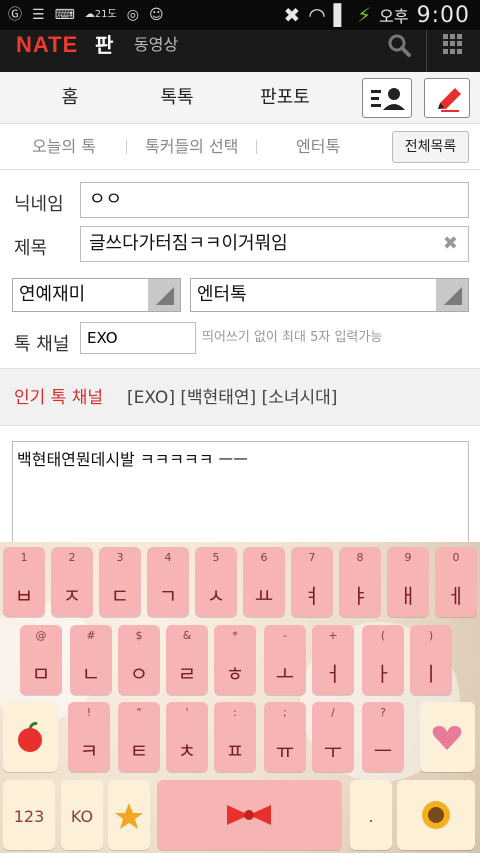 The image size is (480, 853). Describe the element at coordinates (139, 737) in the screenshot. I see `key: " ㅌ` at that location.